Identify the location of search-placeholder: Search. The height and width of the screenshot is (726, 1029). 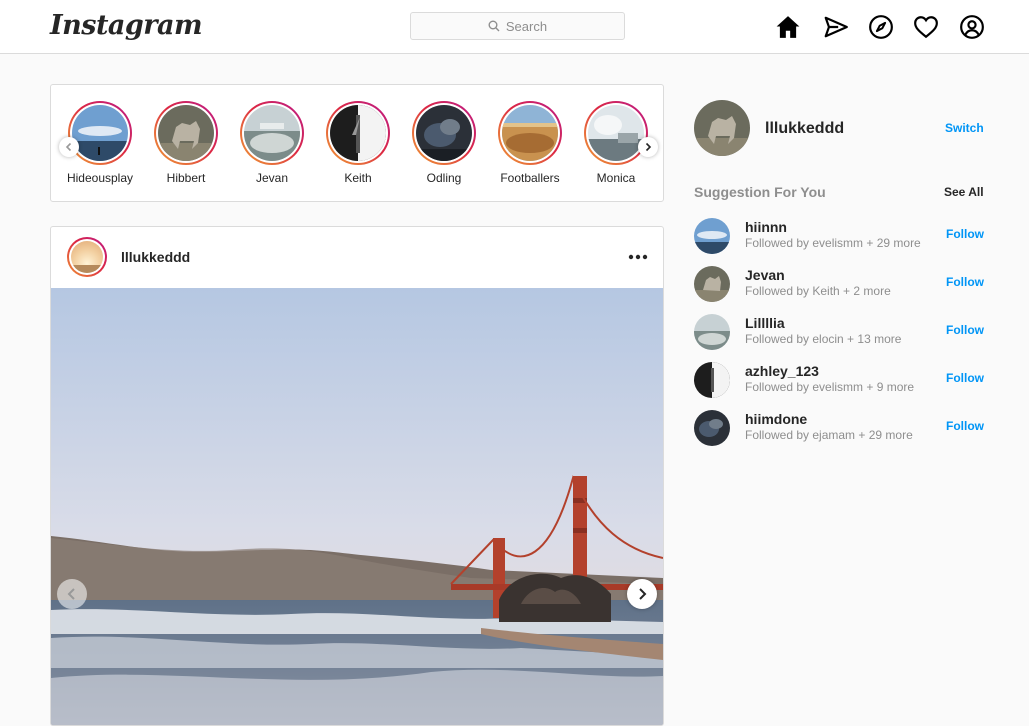
(526, 26).